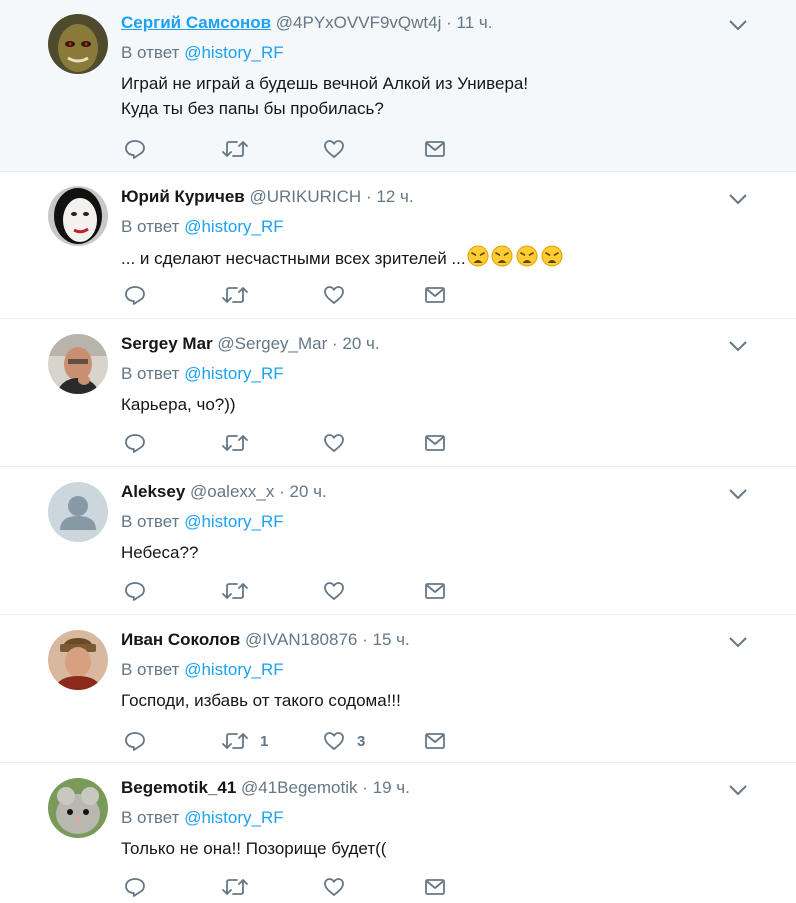  Describe the element at coordinates (515, 256) in the screenshot. I see `weary-face-icon` at that location.